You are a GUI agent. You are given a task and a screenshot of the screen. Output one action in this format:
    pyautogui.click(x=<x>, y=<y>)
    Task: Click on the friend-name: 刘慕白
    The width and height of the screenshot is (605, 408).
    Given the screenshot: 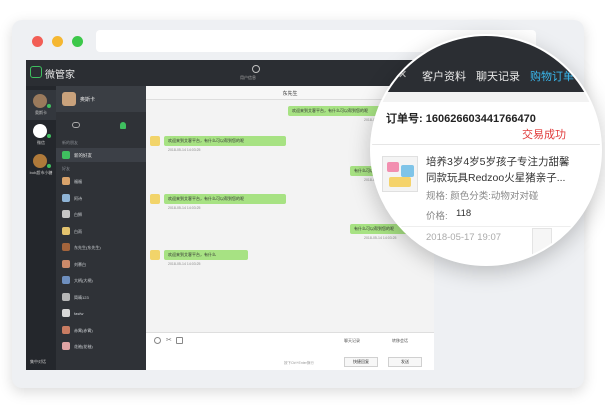 What is the action you would take?
    pyautogui.click(x=80, y=264)
    